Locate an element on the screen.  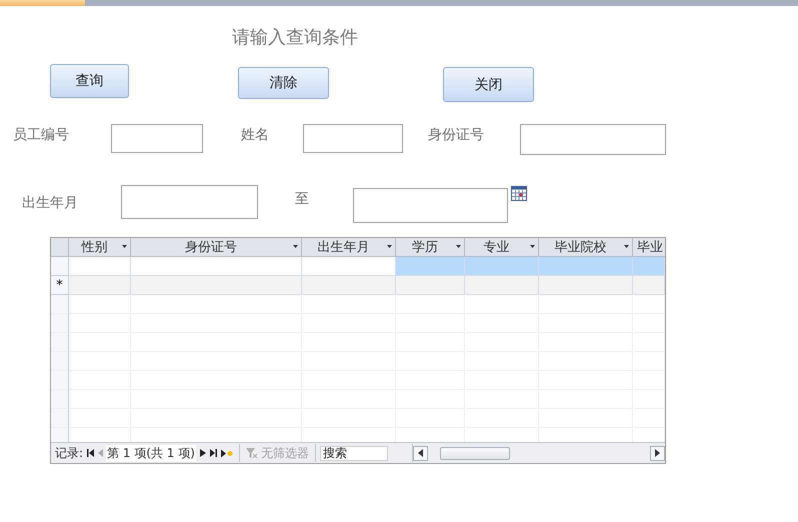
record-label: 记录: is located at coordinates (69, 453).